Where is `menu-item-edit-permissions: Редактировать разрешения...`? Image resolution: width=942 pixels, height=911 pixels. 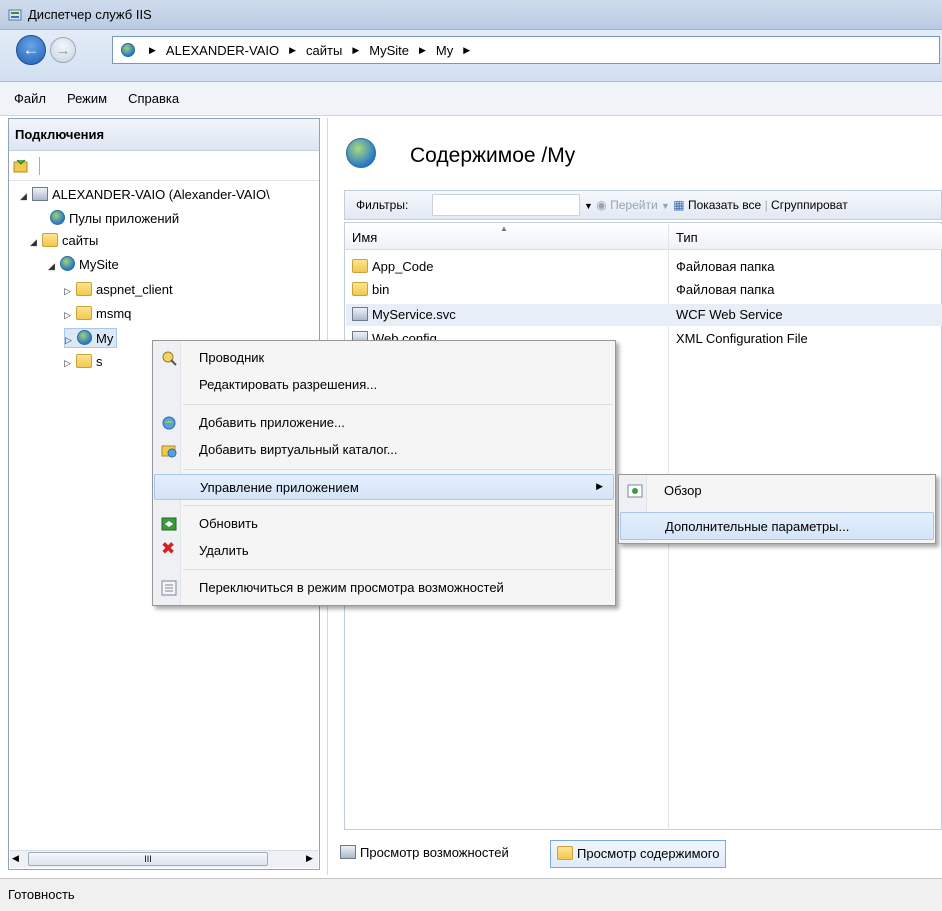 menu-item-edit-permissions: Редактировать разрешения... is located at coordinates (384, 385).